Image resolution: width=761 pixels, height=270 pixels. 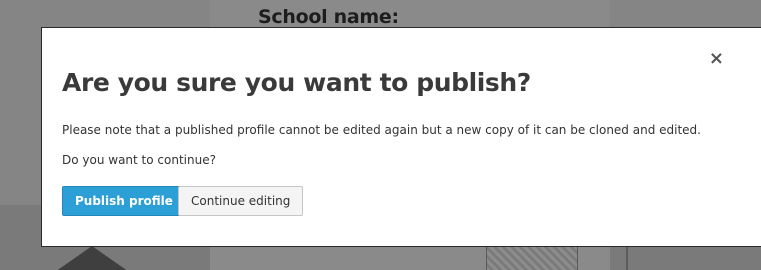 I want to click on continue-editing-button: Continue editing, so click(x=241, y=201).